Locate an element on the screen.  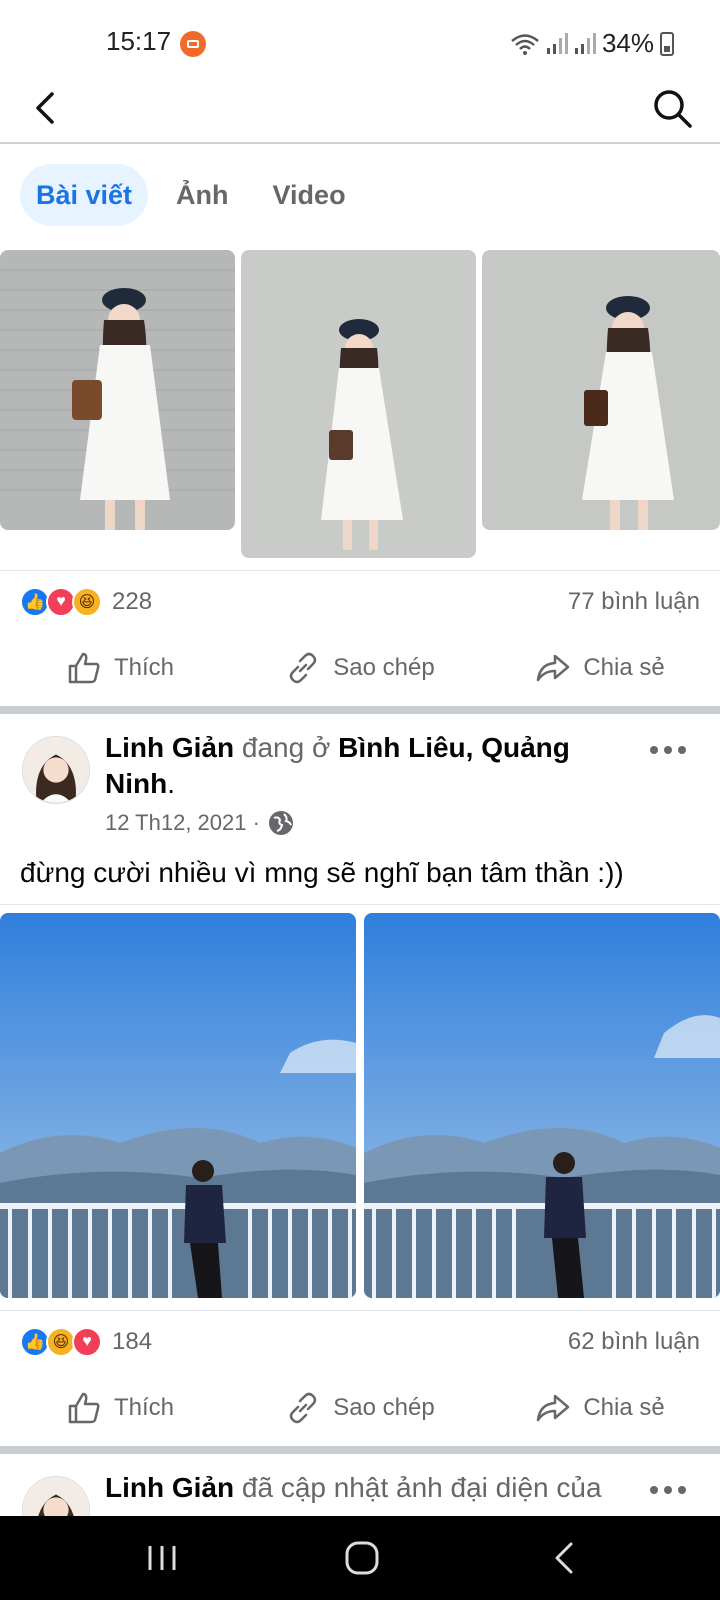
home-icon is located at coordinates (362, 1558).